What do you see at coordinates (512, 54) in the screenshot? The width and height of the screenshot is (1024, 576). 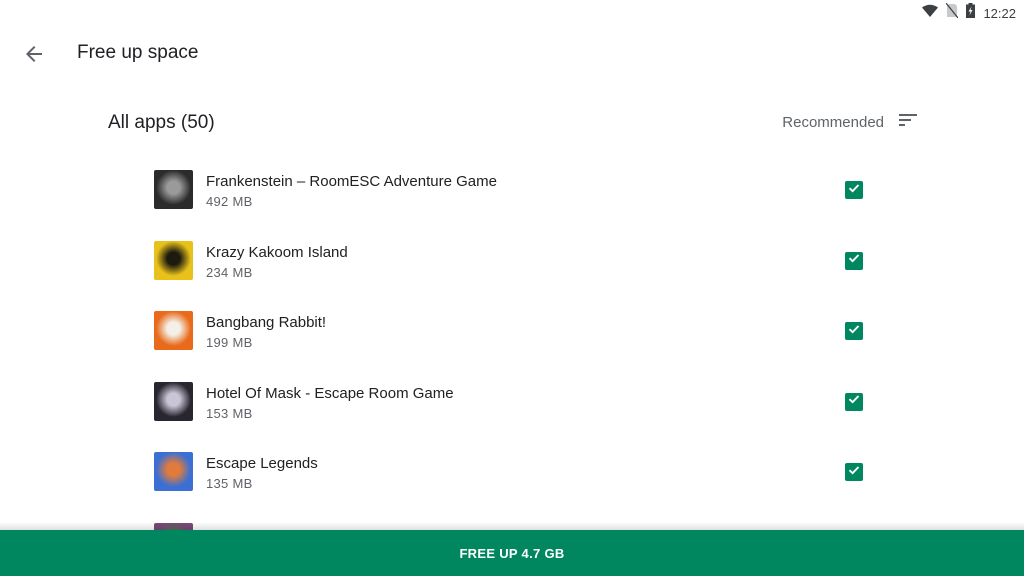 I see `app-bar: Free up space` at bounding box center [512, 54].